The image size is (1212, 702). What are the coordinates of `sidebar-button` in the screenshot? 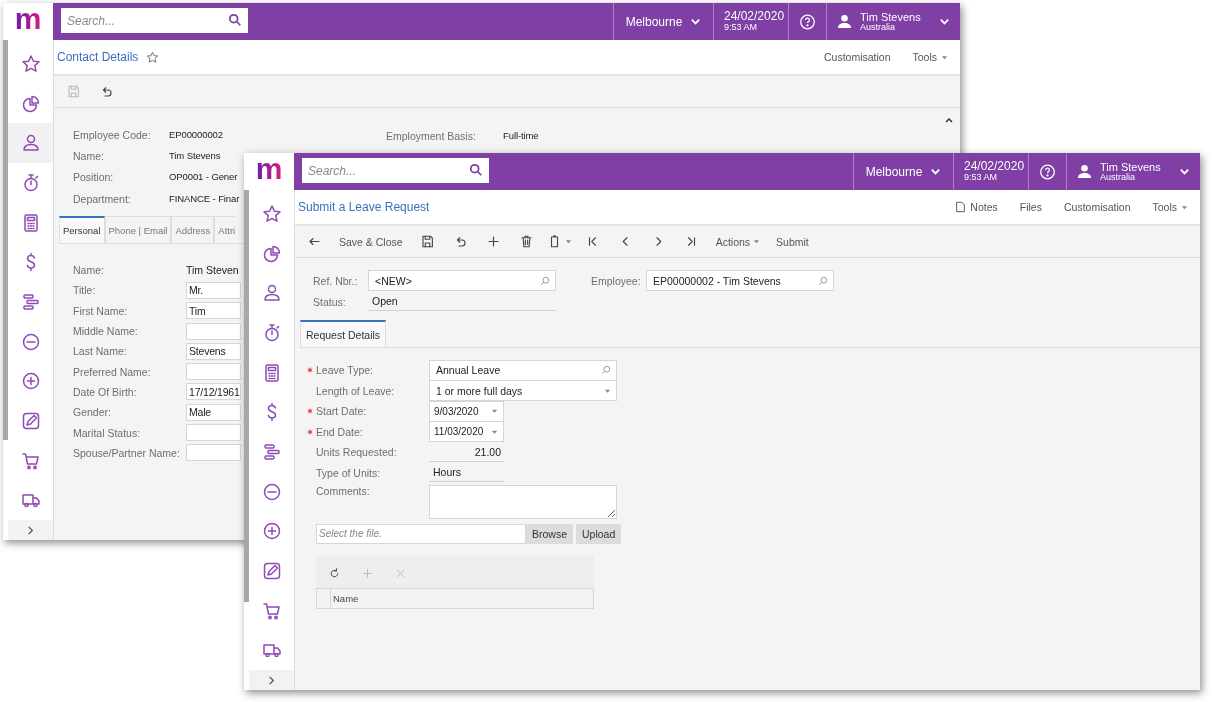 It's located at (30, 143).